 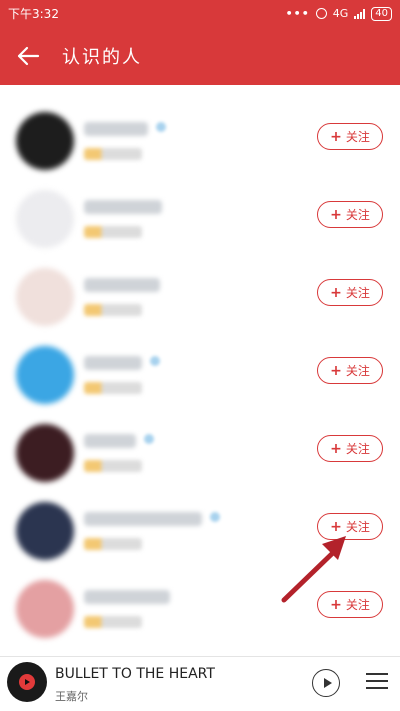 I want to click on signal-icon, so click(x=360, y=13).